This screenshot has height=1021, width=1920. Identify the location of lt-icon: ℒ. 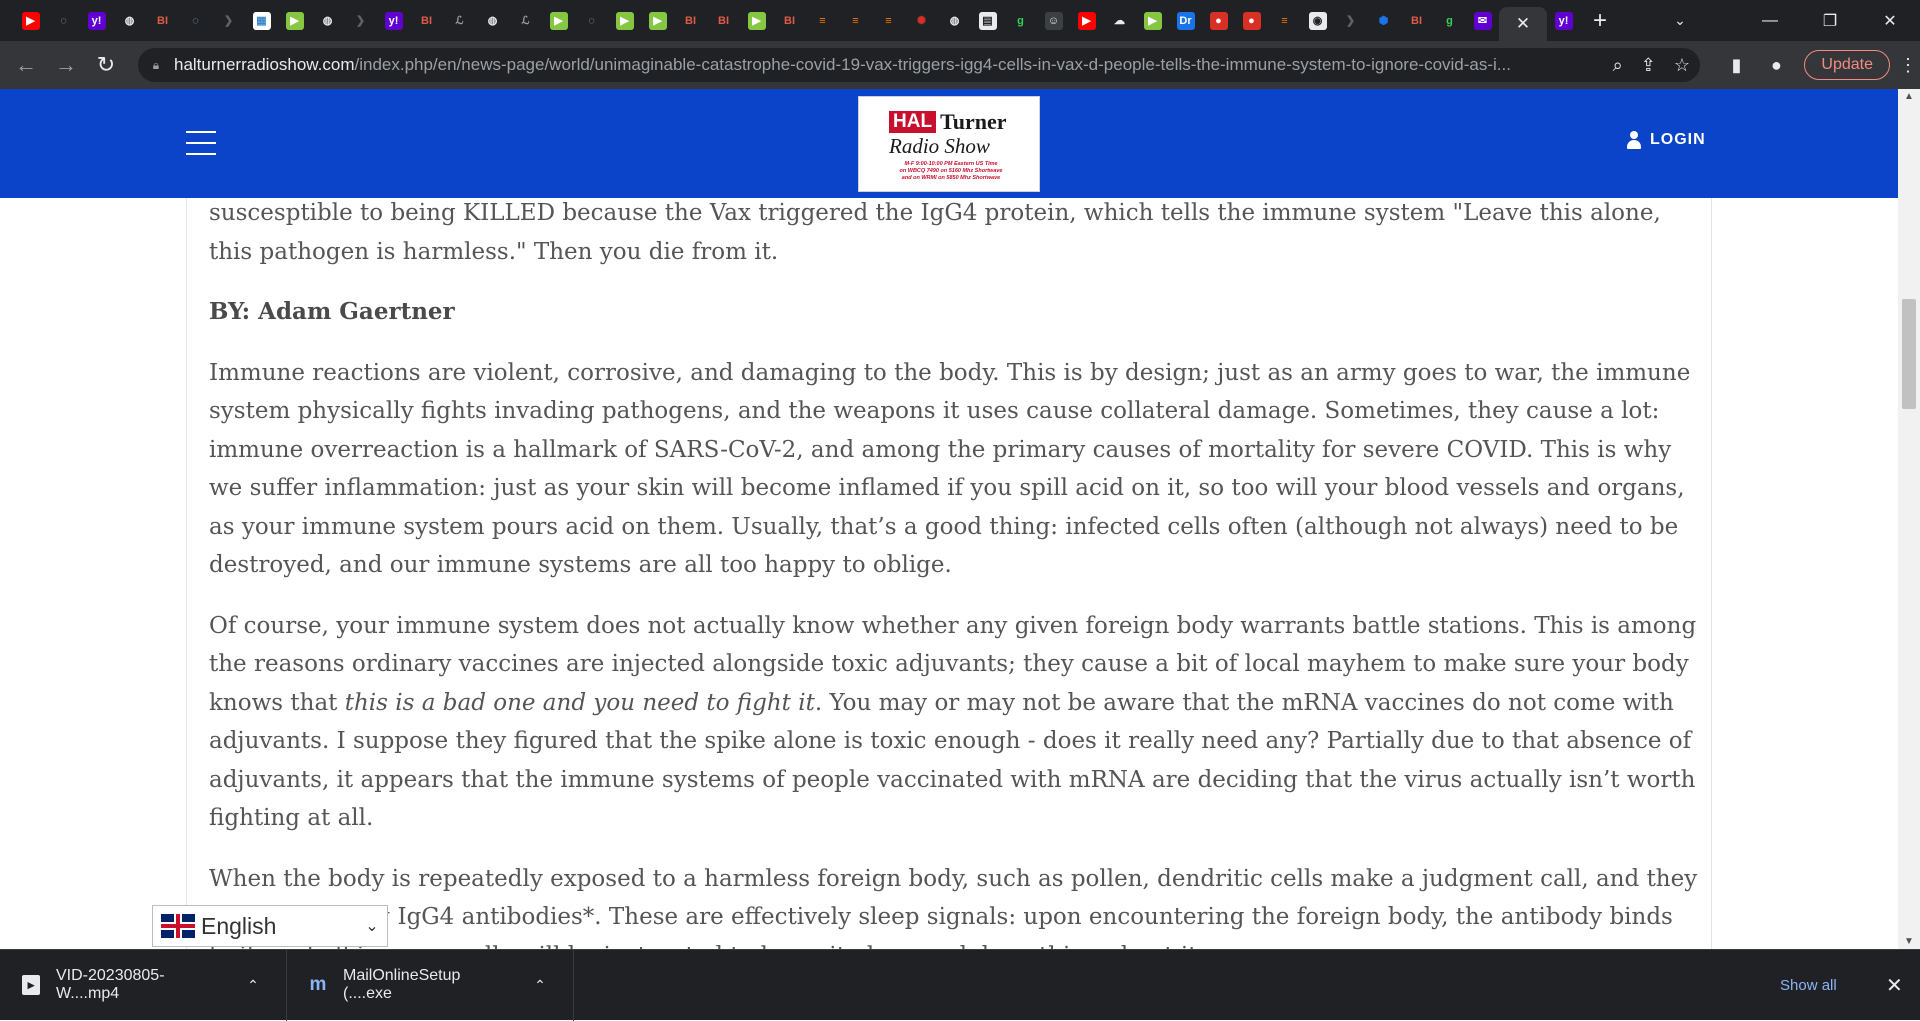
(459, 20).